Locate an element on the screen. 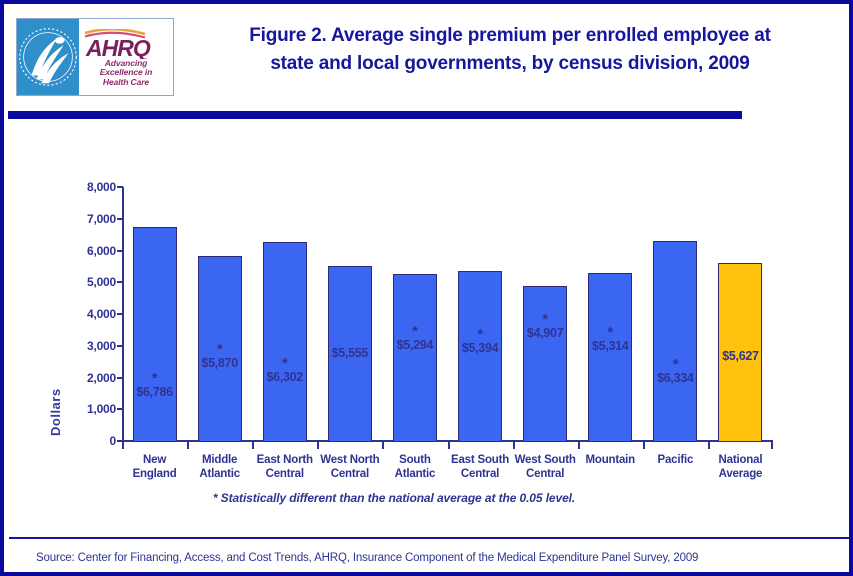  bar-value-text: $5,870 is located at coordinates (219, 363).